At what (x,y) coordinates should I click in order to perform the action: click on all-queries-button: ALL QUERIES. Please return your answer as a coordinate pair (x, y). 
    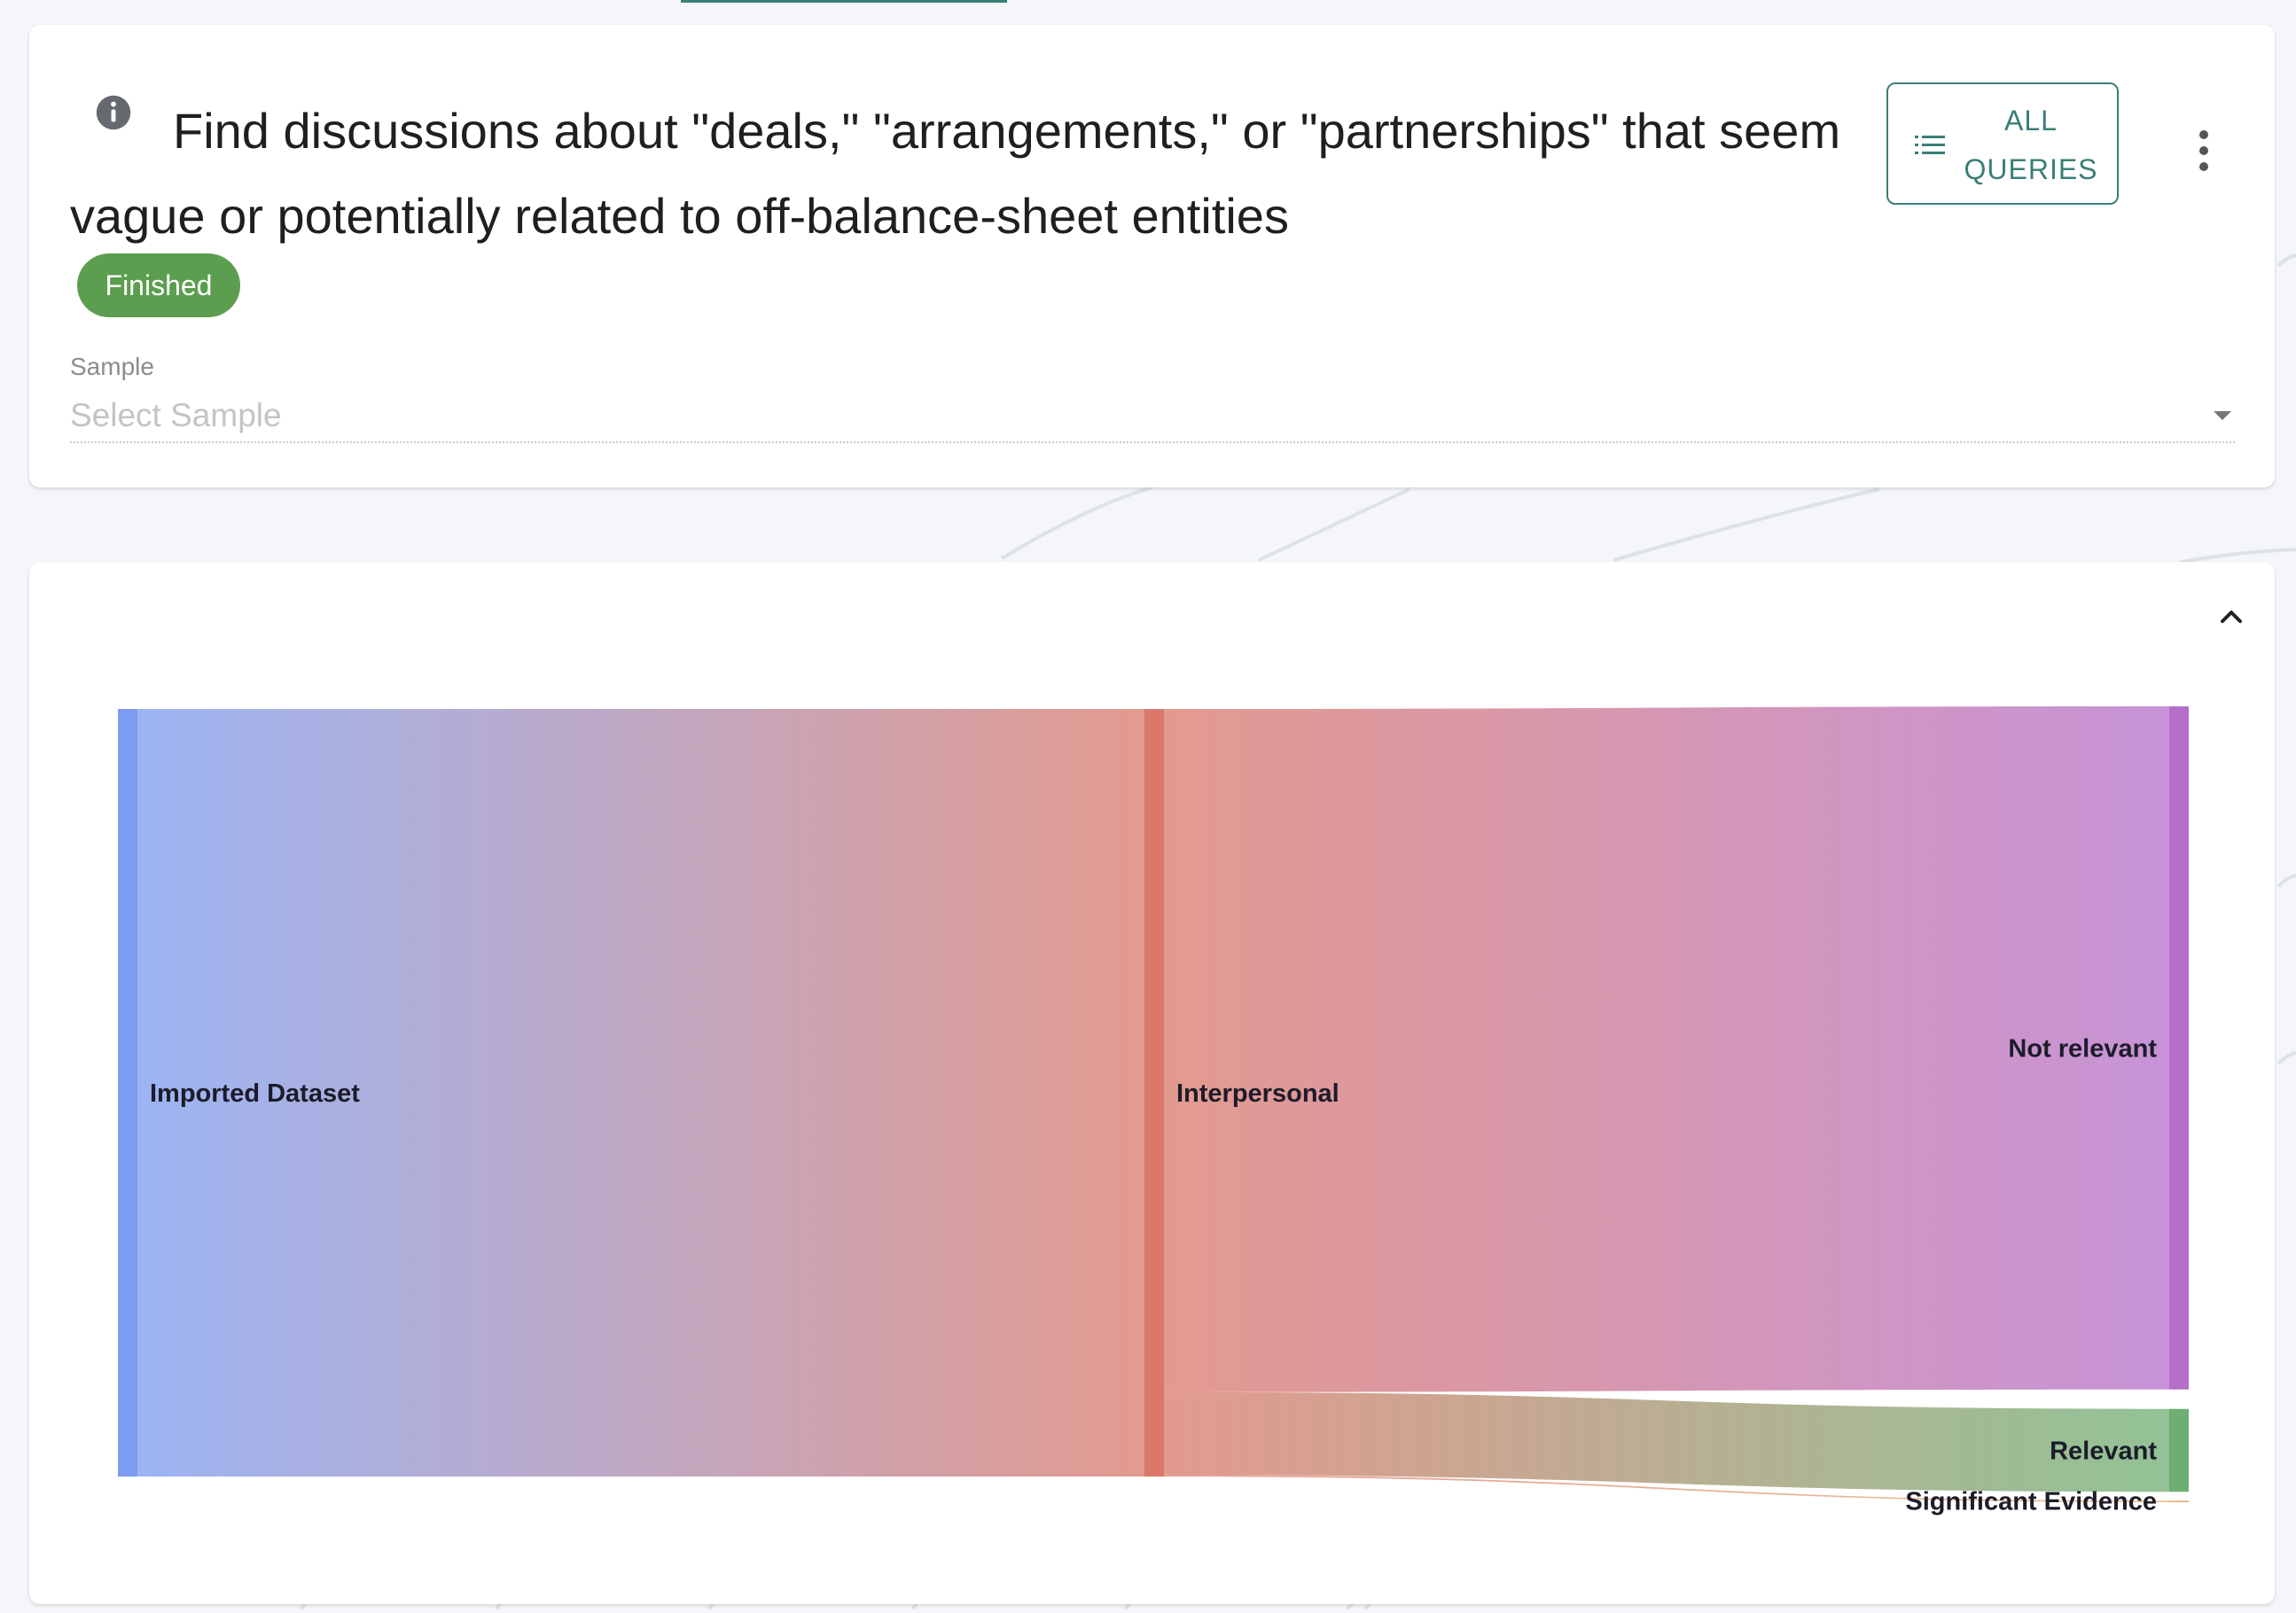
    Looking at the image, I should click on (2002, 143).